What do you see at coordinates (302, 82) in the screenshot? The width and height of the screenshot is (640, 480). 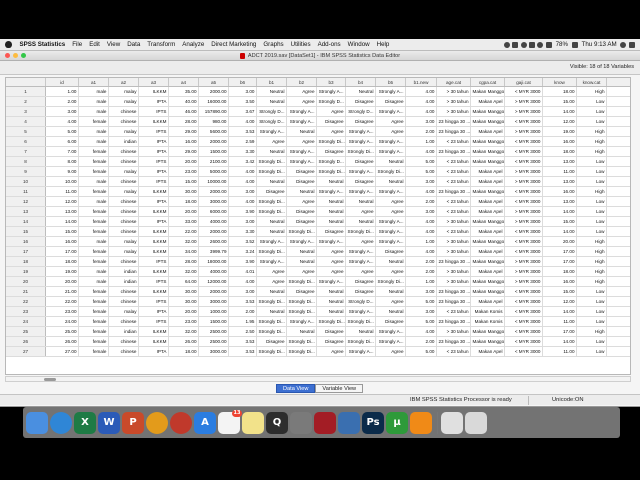 I see `column-header: b2` at bounding box center [302, 82].